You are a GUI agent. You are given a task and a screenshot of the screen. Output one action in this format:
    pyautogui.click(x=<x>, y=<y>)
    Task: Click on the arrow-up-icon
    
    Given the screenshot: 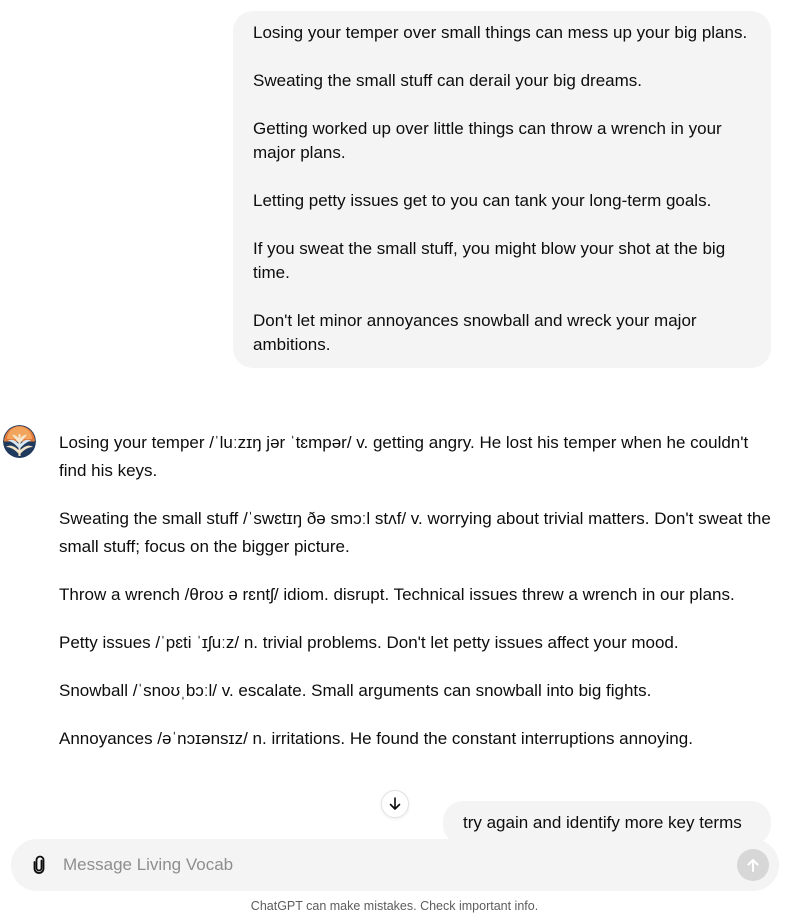 What is the action you would take?
    pyautogui.click(x=753, y=865)
    